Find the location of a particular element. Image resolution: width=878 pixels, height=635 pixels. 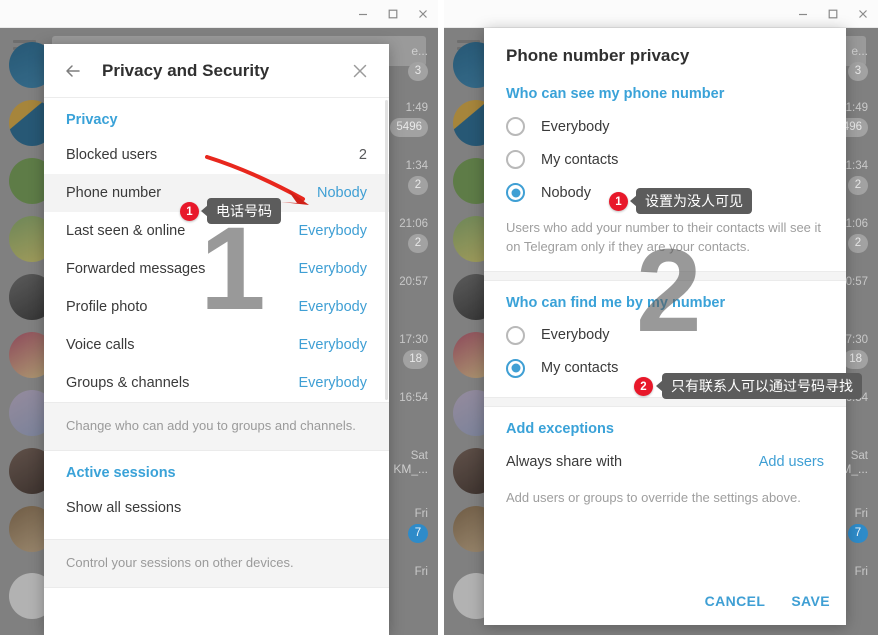

privacy-section-title: Privacy is located at coordinates (92, 120).